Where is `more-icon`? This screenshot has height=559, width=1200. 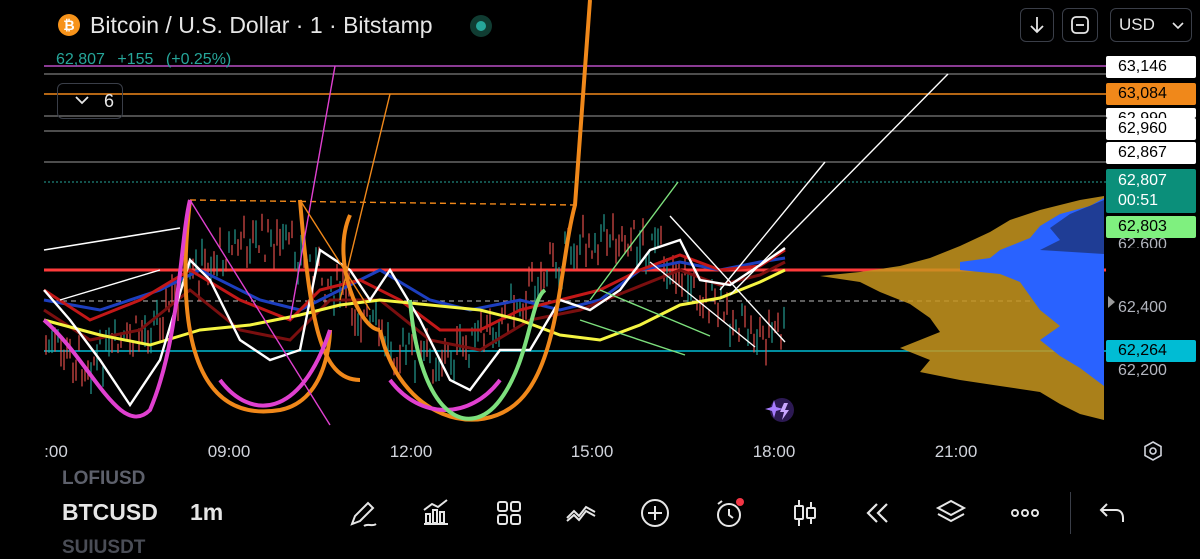 more-icon is located at coordinates (1025, 513).